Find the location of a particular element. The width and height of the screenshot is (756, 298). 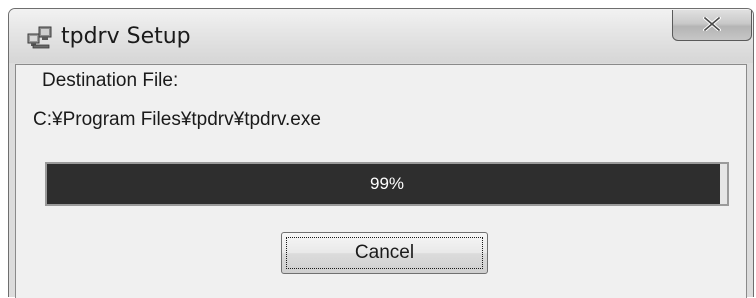

close-icon is located at coordinates (712, 24).